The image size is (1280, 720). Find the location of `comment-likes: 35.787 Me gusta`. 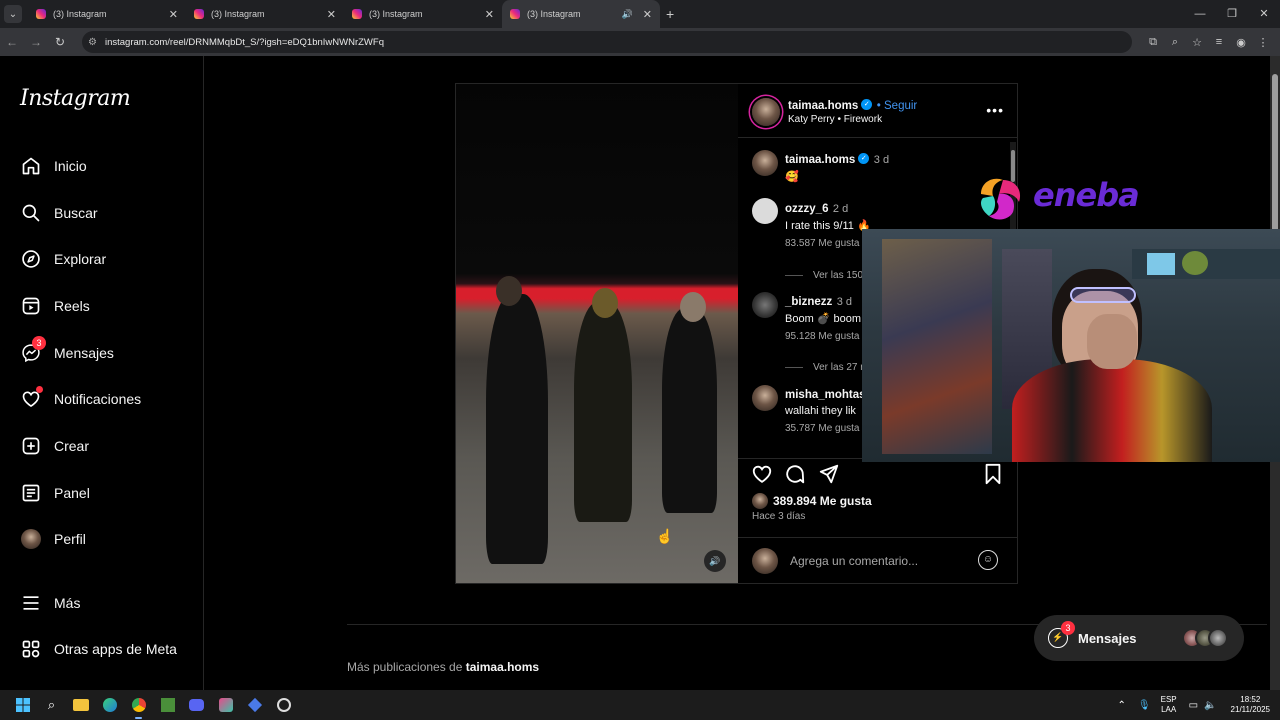

comment-likes: 35.787 Me gusta is located at coordinates (828, 428).